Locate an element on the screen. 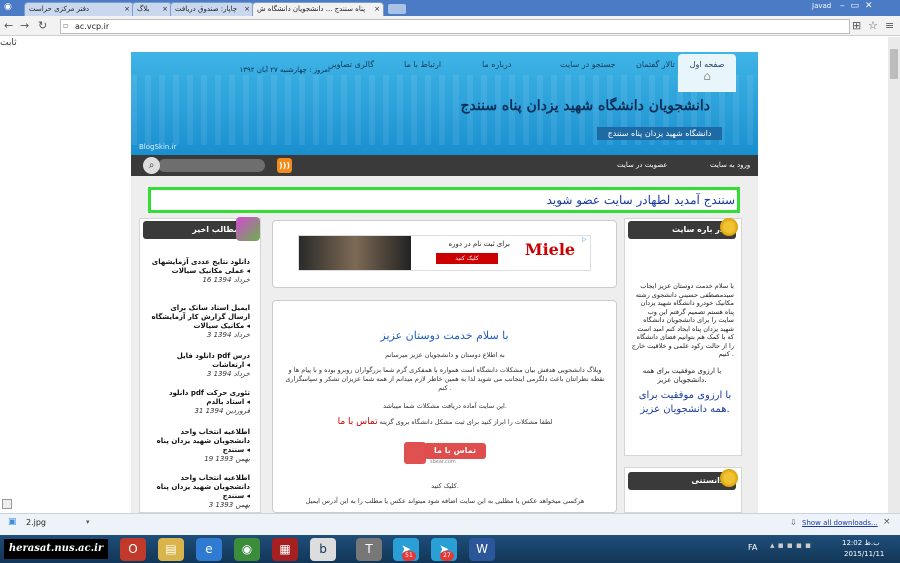  tab-label: چاپار: صندوق دریافت is located at coordinates (206, 9).